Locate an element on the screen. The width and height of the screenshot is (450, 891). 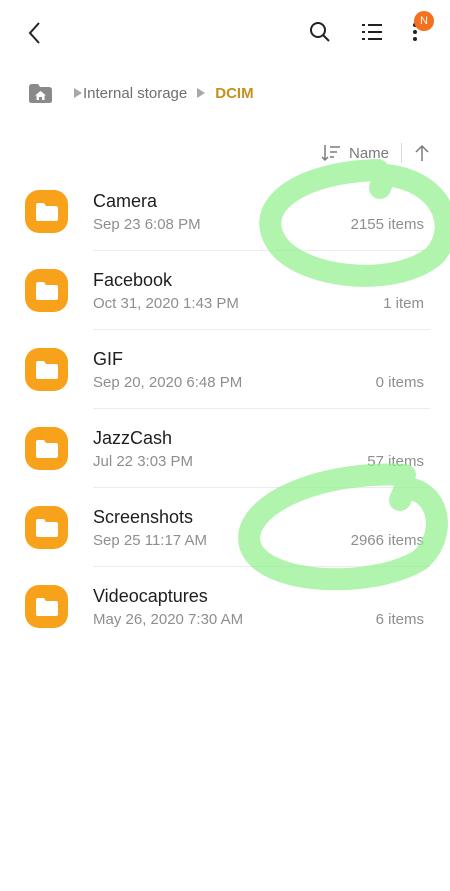
list-view-icon is located at coordinates (372, 32).